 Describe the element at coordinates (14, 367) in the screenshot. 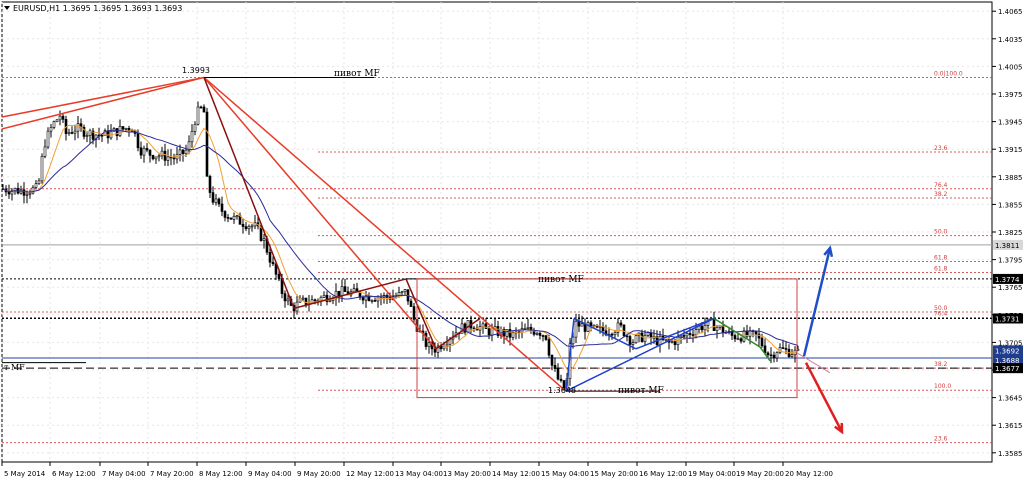

I see `pivot-label: т MF` at that location.